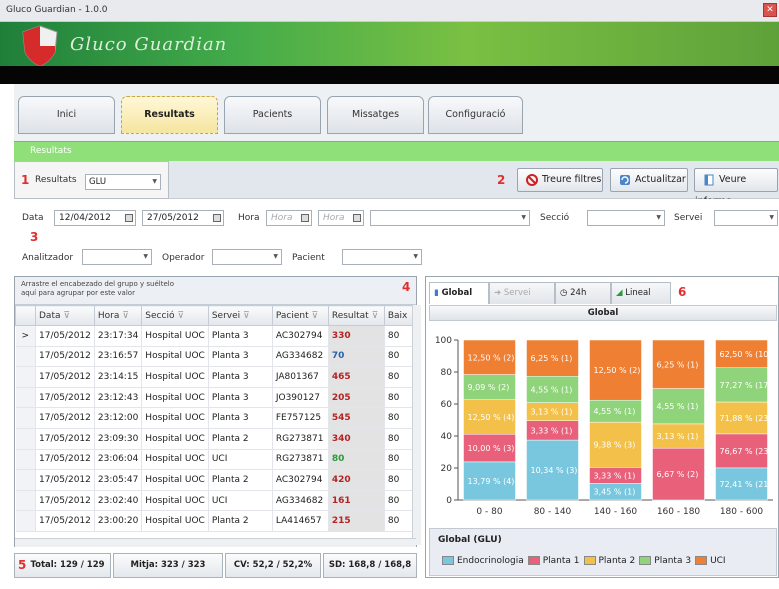 This screenshot has width=779, height=589. What do you see at coordinates (289, 218) in the screenshot?
I see `hora-from-field: Hora` at bounding box center [289, 218].